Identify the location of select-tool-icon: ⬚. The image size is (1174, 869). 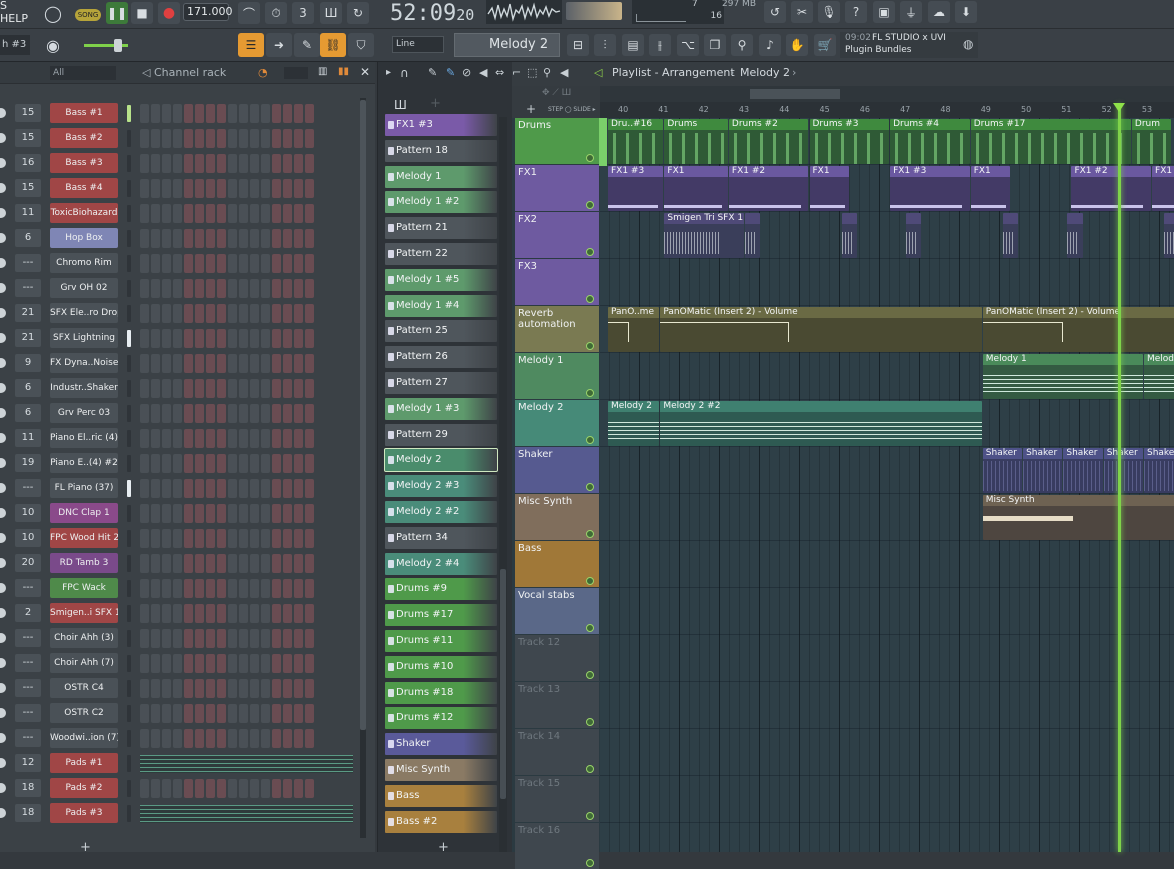
(532, 72).